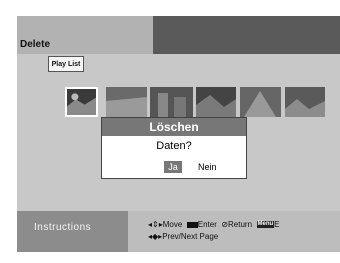 The width and height of the screenshot is (340, 263). I want to click on instructions-left: Instructions, so click(72, 231).